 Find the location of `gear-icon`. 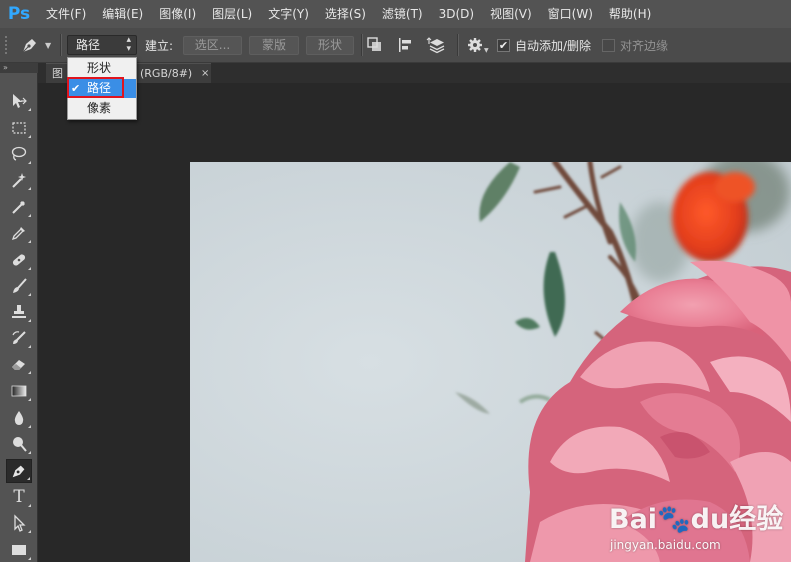

gear-icon is located at coordinates (475, 45).